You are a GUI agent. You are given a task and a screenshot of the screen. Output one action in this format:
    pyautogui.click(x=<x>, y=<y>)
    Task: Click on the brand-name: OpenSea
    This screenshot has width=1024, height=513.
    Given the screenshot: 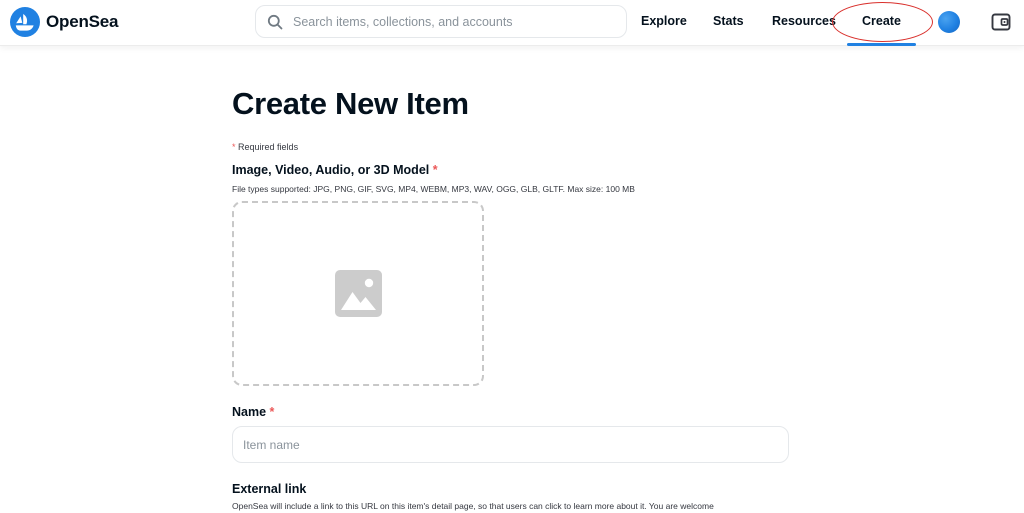 What is the action you would take?
    pyautogui.click(x=82, y=21)
    